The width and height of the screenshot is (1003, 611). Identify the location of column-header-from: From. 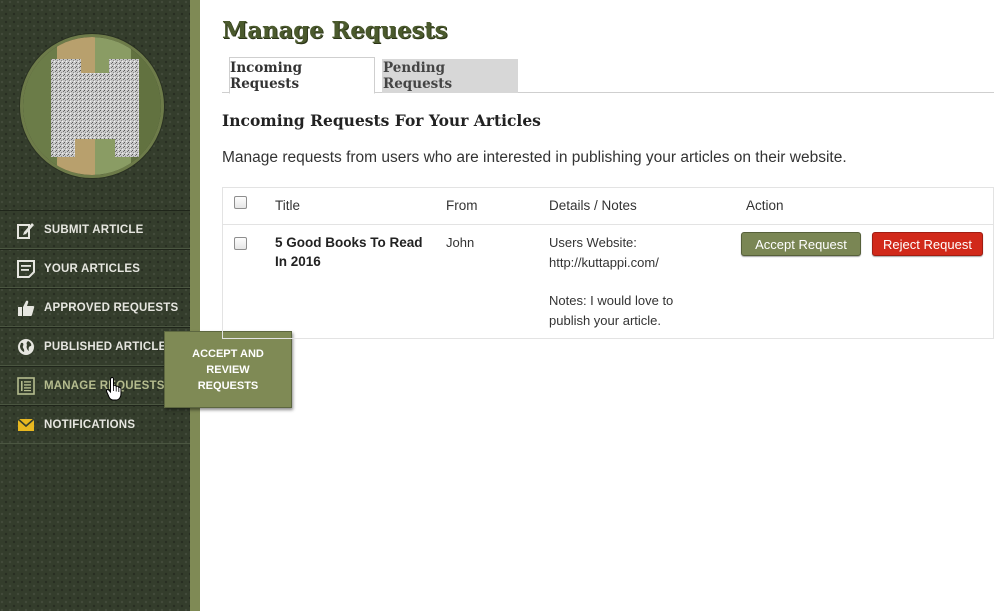
(462, 205).